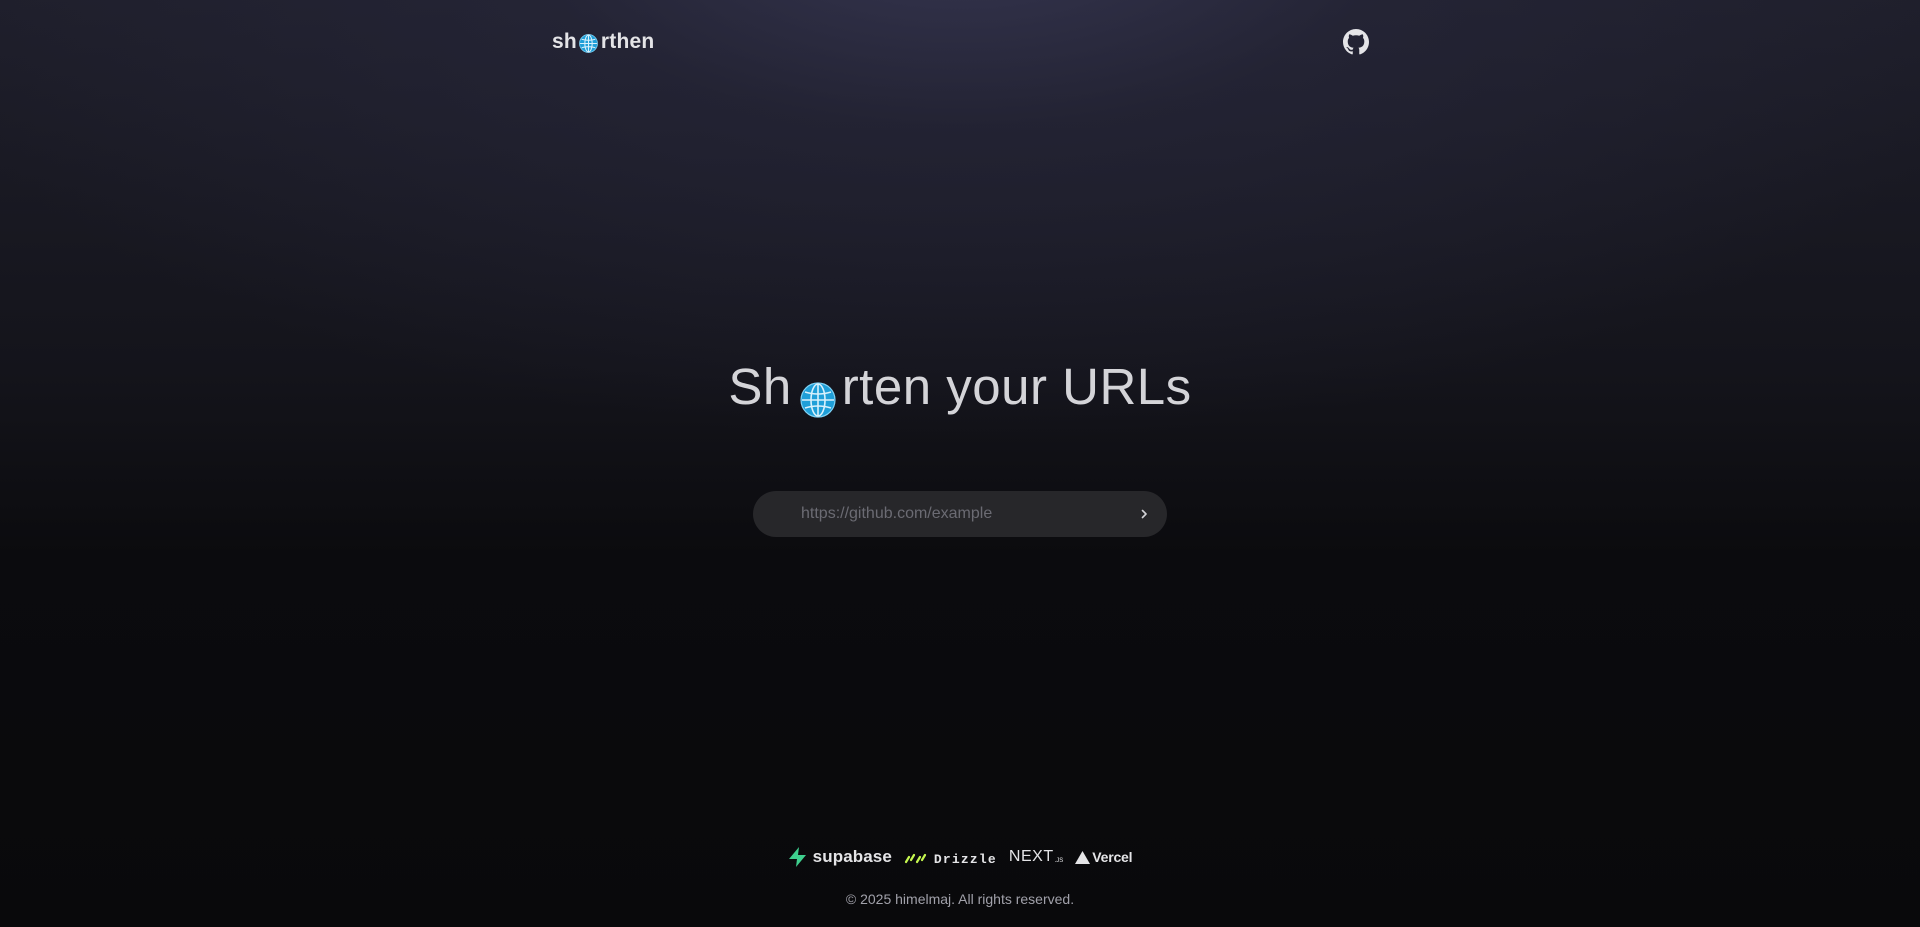  What do you see at coordinates (1016, 386) in the screenshot?
I see `title-text-suffix: rten your URLs` at bounding box center [1016, 386].